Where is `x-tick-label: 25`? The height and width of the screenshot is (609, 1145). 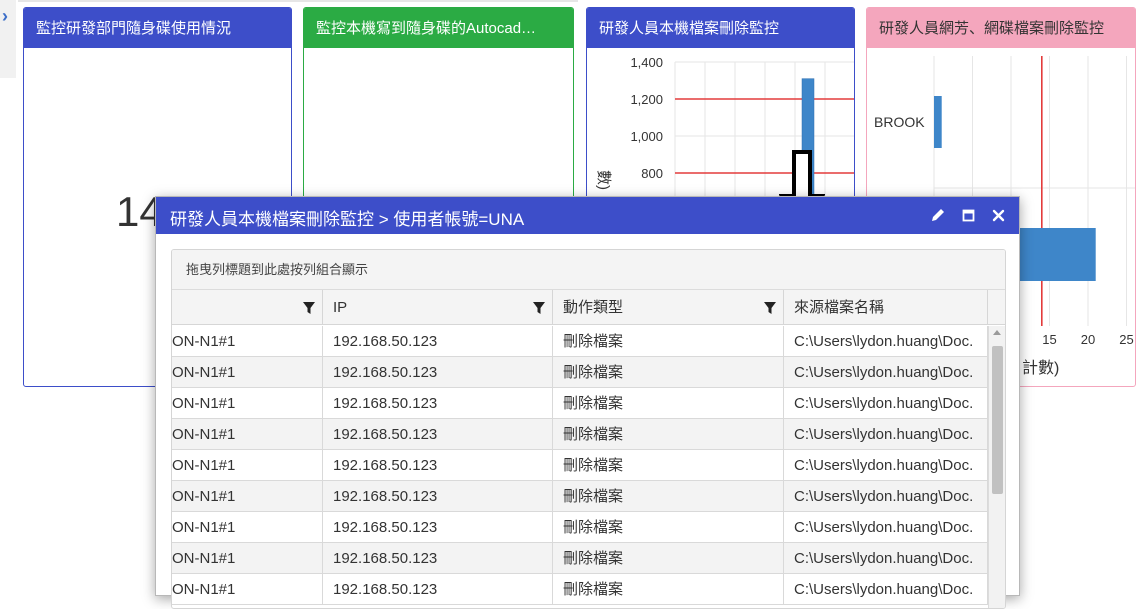
x-tick-label: 25 is located at coordinates (1126, 339).